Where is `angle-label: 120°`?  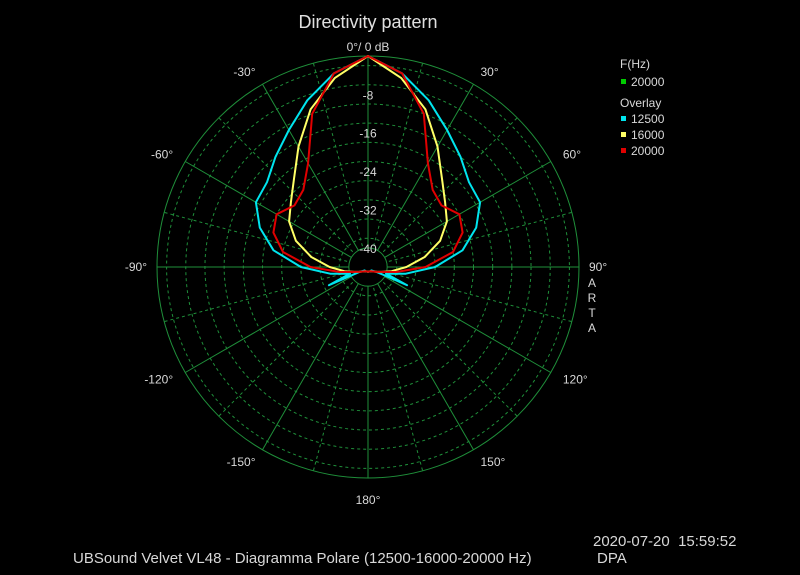 angle-label: 120° is located at coordinates (575, 380).